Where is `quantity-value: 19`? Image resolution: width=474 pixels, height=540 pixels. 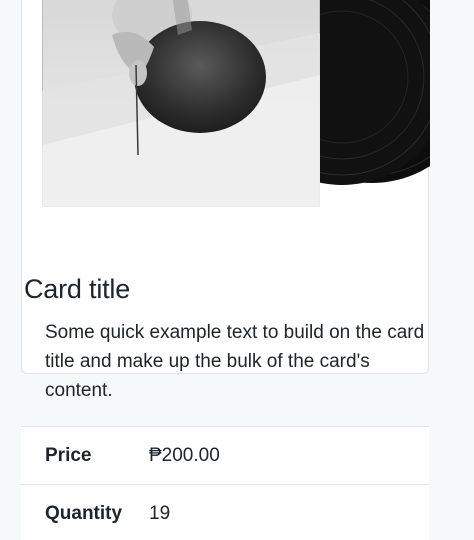
quantity-value: 19 is located at coordinates (160, 513).